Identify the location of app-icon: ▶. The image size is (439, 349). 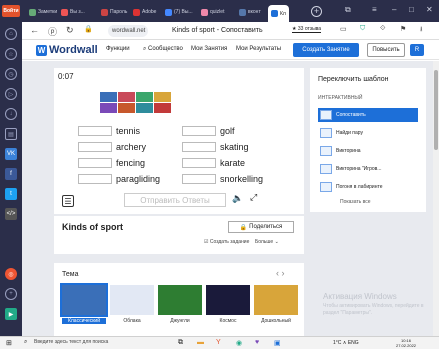
(11, 314).